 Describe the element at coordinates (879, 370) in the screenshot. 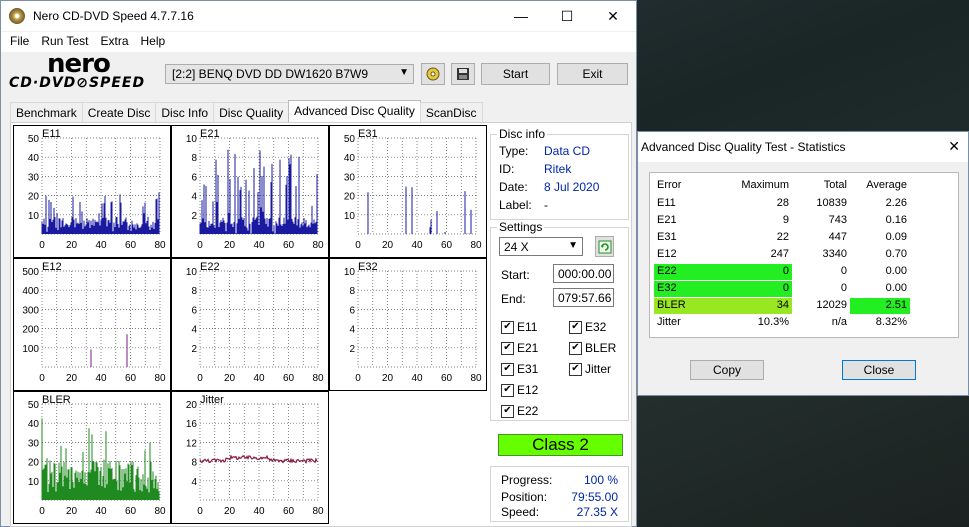

I see `close-stats-button: Close` at that location.